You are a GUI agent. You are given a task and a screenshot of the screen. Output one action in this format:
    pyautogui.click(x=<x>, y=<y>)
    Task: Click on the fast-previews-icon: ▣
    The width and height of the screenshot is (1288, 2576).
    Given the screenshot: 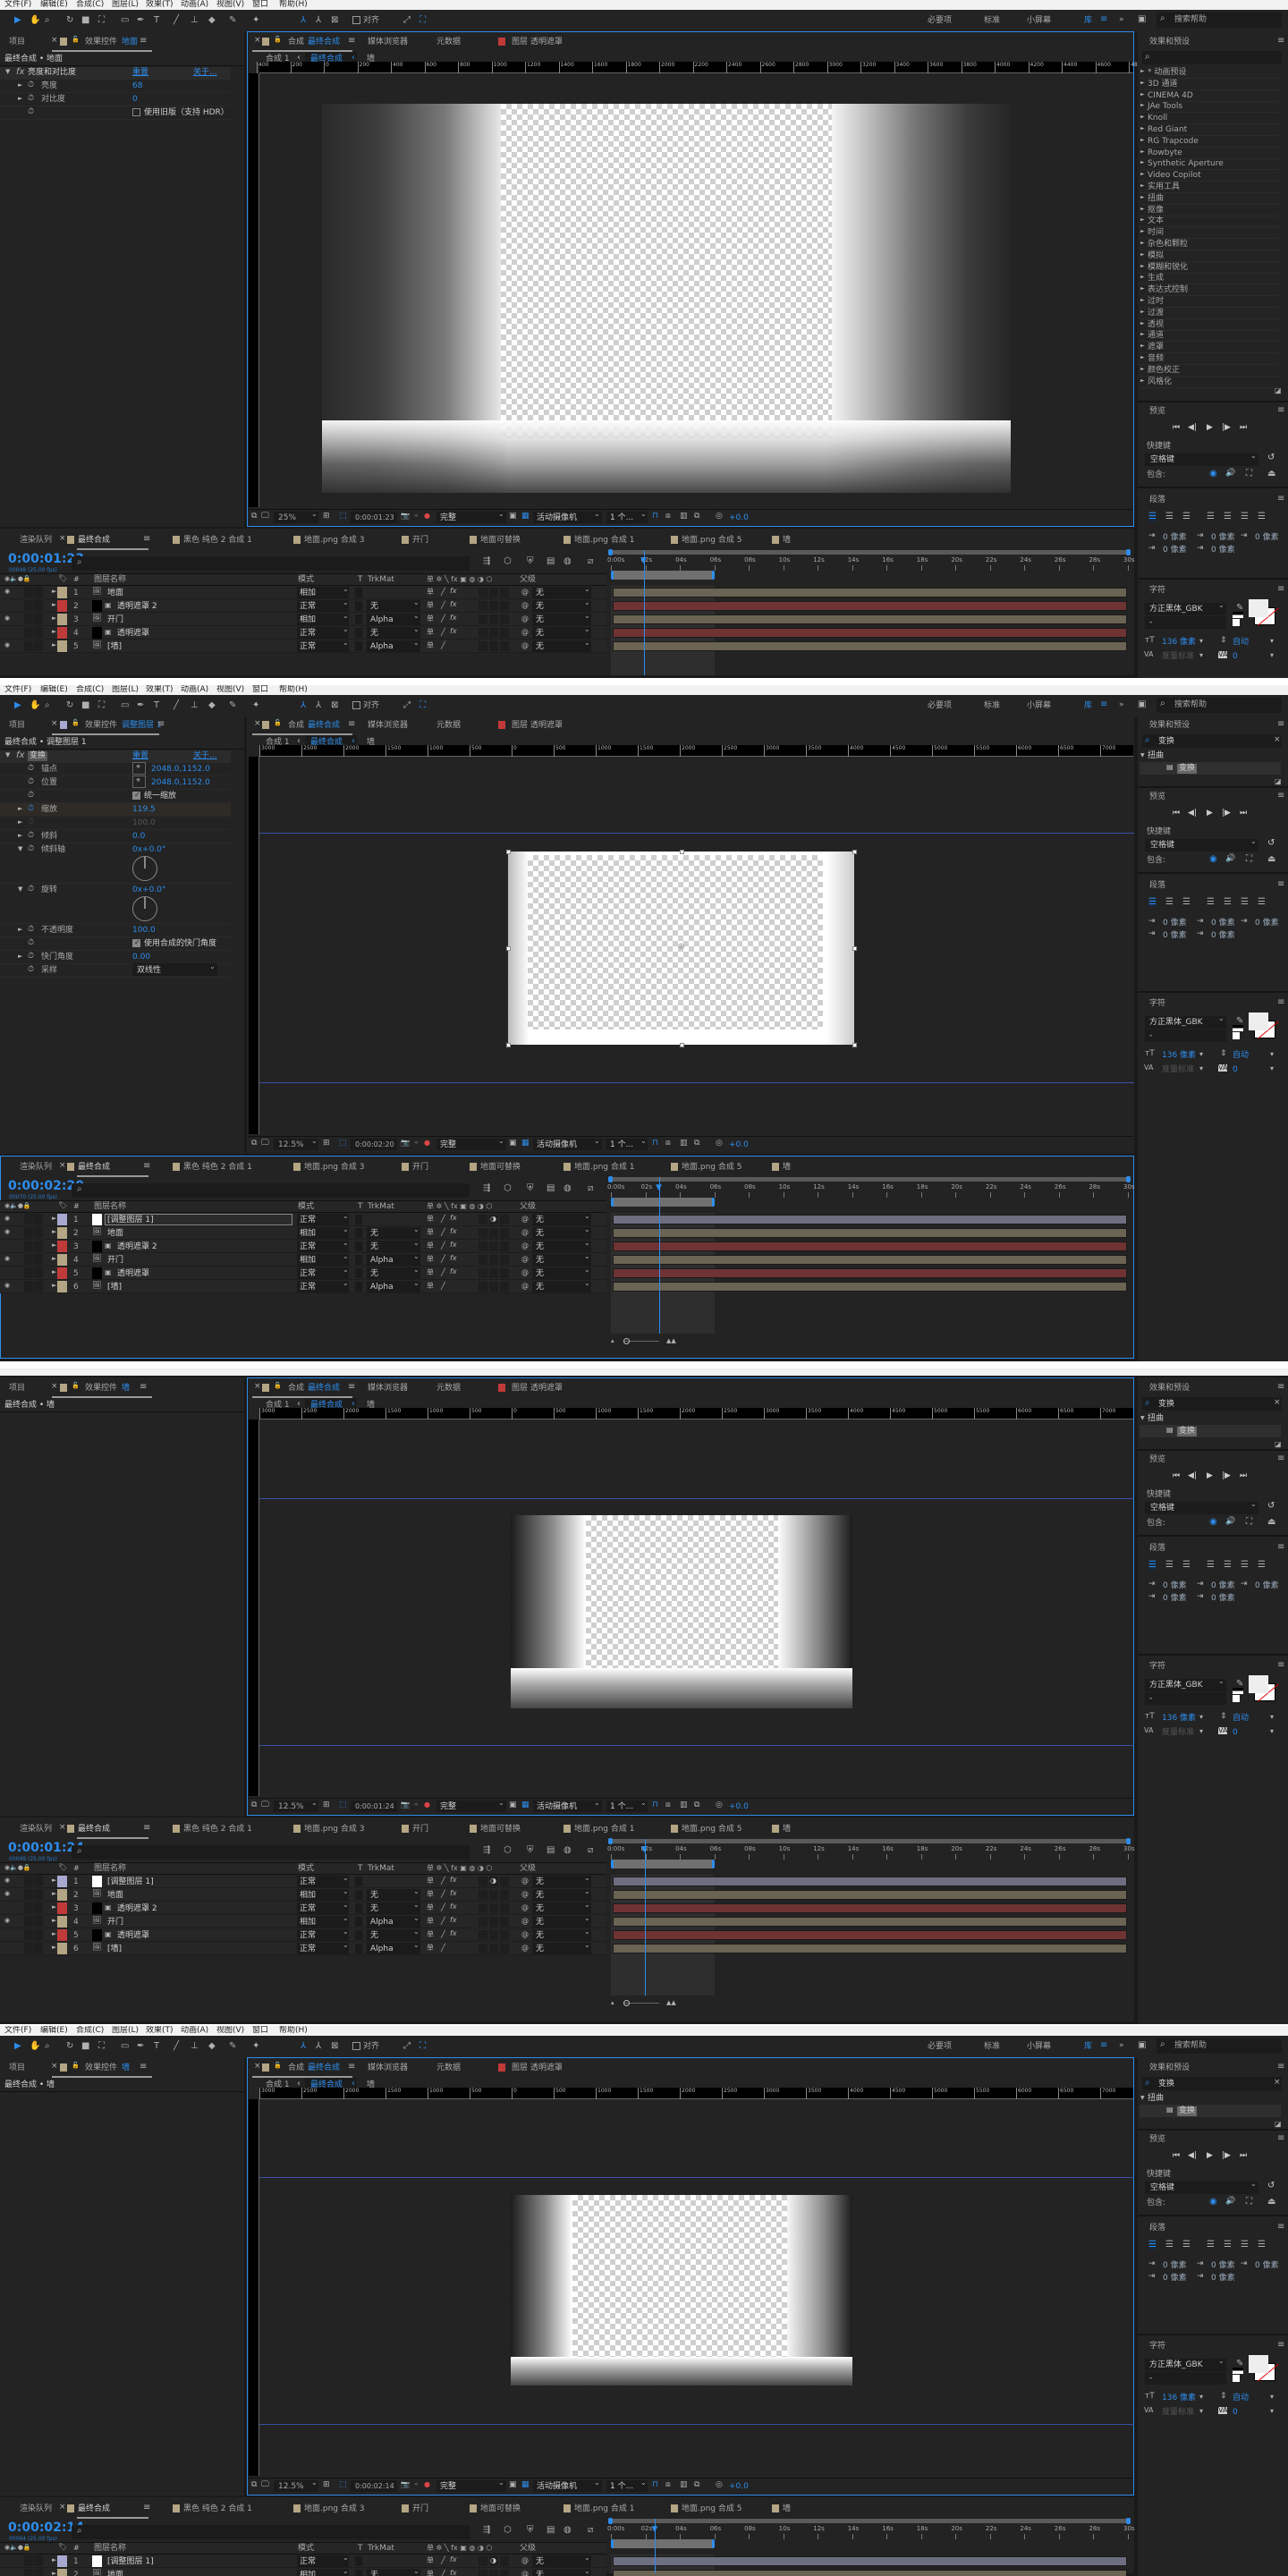 What is the action you would take?
    pyautogui.click(x=513, y=517)
    